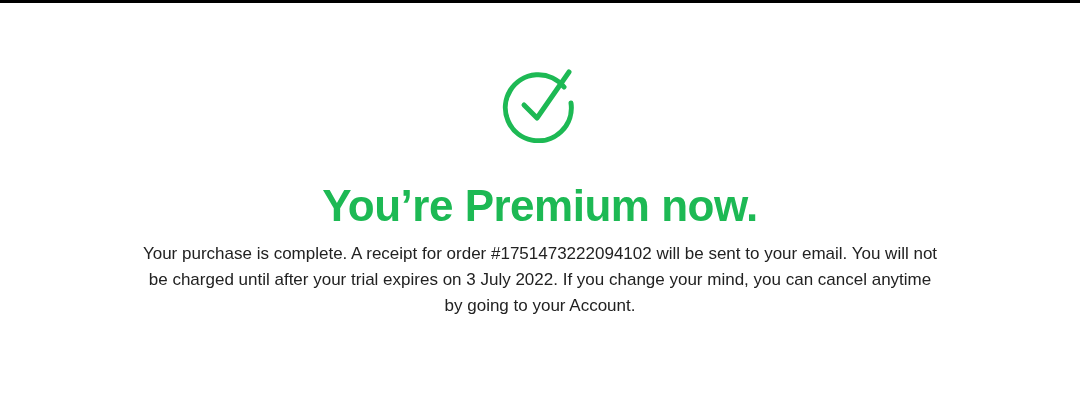  What do you see at coordinates (540, 280) in the screenshot?
I see `confirmation-message: Your purchase is complete. A receipt for order #1751473222094102 will be sent to your email. You will not be charged until after your trial expires on 3 July 2022. If you change your mind, you can cancel anytime by going to your Account.` at bounding box center [540, 280].